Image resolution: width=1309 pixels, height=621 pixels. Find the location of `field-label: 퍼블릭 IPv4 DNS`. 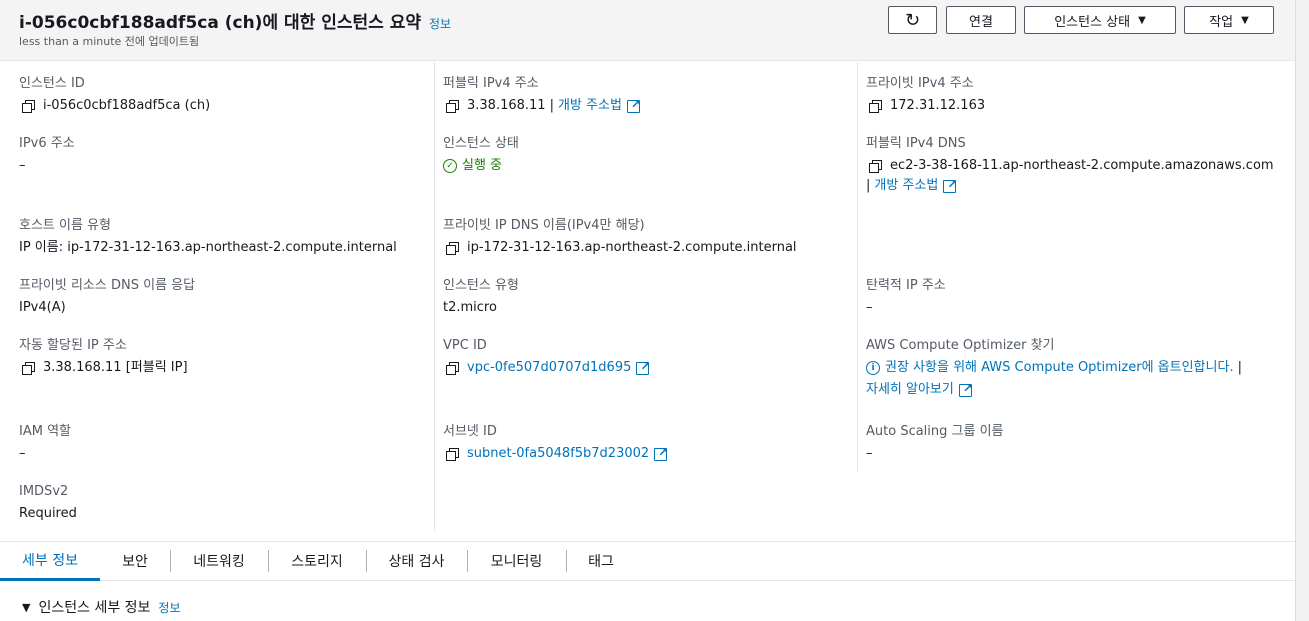

field-label: 퍼블릭 IPv4 DNS is located at coordinates (916, 143).